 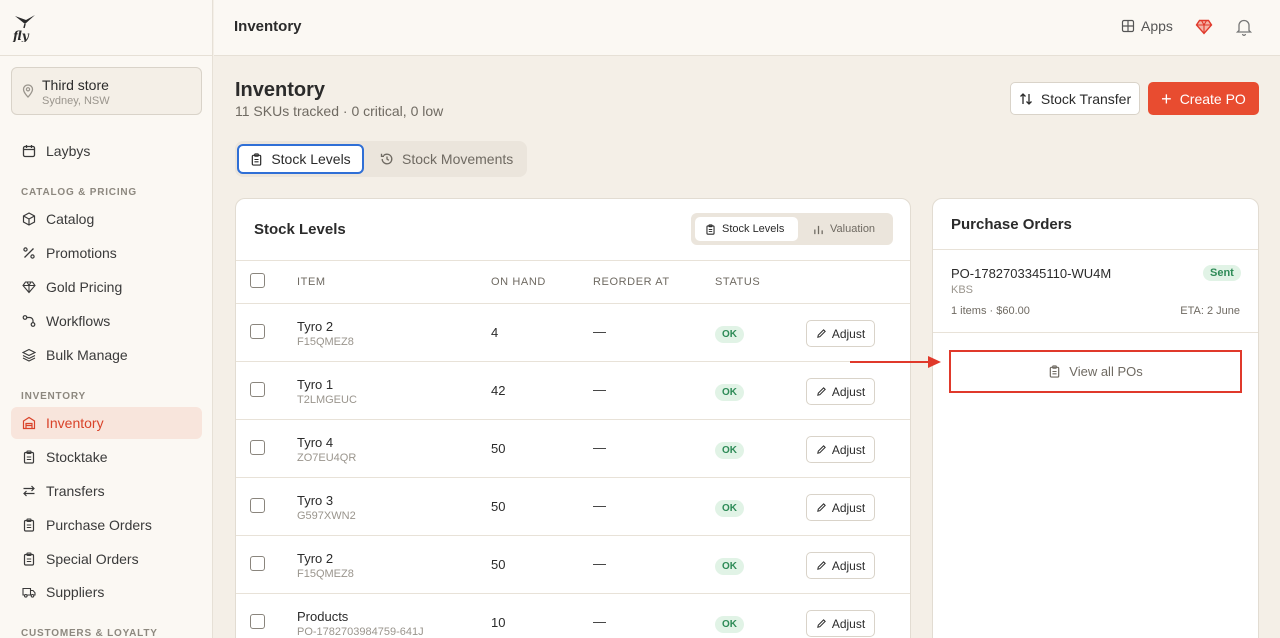 I want to click on item-name: Tyro 3, so click(x=315, y=500).